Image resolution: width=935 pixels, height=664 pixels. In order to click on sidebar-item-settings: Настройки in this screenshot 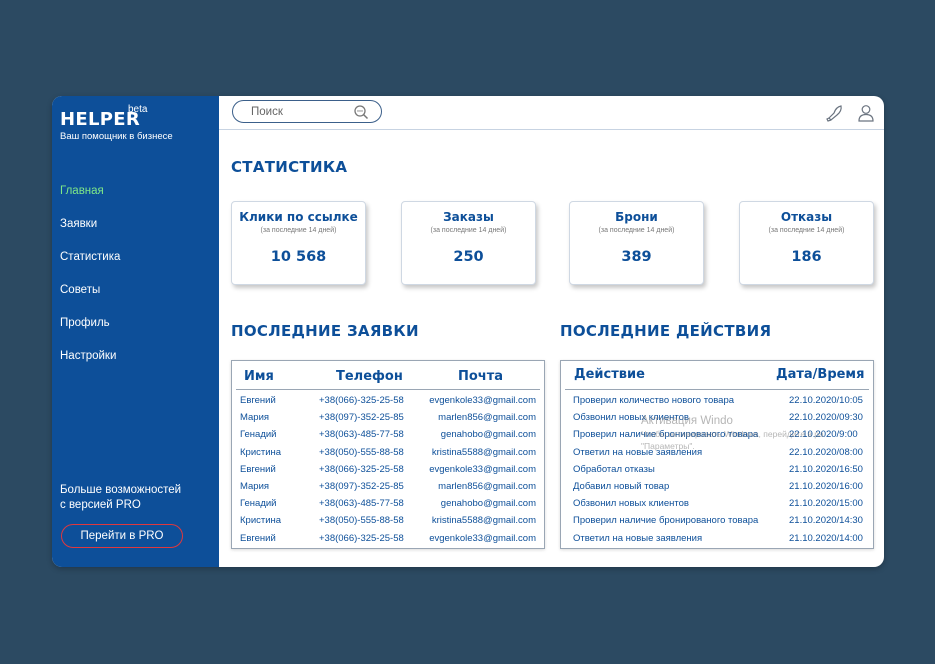, I will do `click(90, 365)`.